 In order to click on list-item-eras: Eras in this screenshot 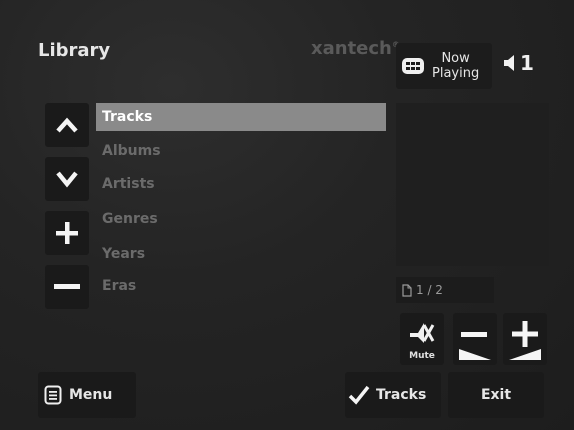, I will do `click(241, 288)`.